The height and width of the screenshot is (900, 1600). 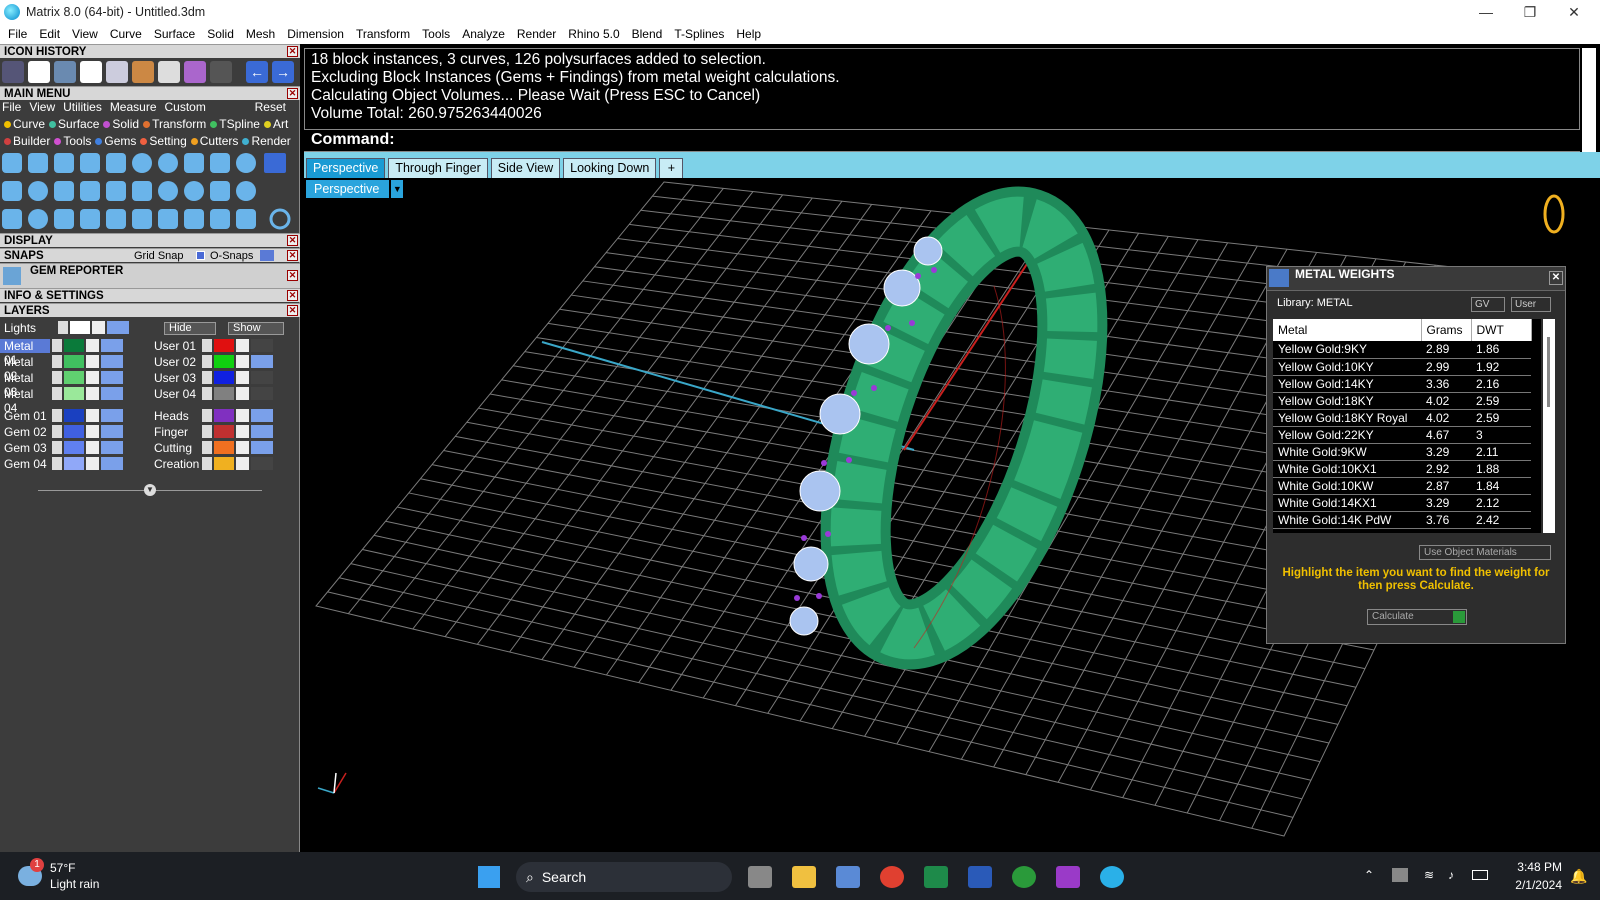 I want to click on cat-art: Art, so click(x=280, y=124).